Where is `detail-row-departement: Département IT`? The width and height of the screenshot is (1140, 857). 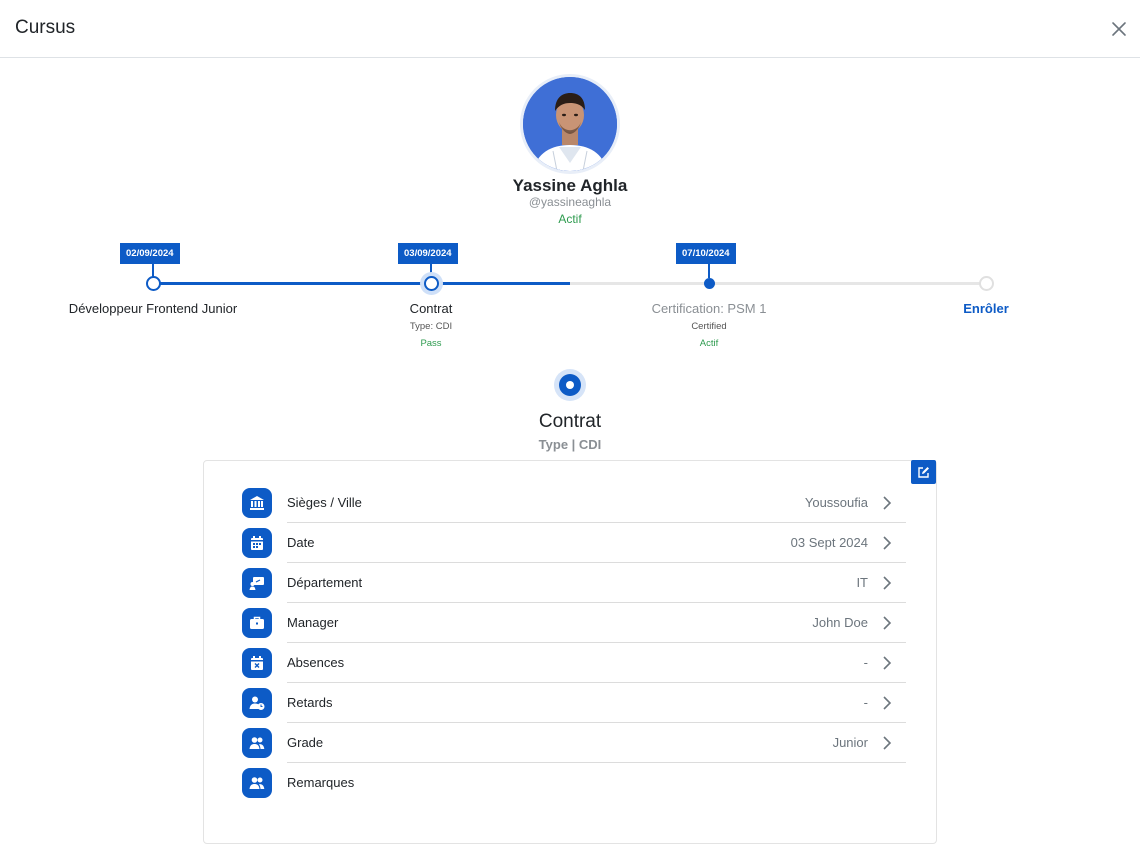 detail-row-departement: Département IT is located at coordinates (574, 583).